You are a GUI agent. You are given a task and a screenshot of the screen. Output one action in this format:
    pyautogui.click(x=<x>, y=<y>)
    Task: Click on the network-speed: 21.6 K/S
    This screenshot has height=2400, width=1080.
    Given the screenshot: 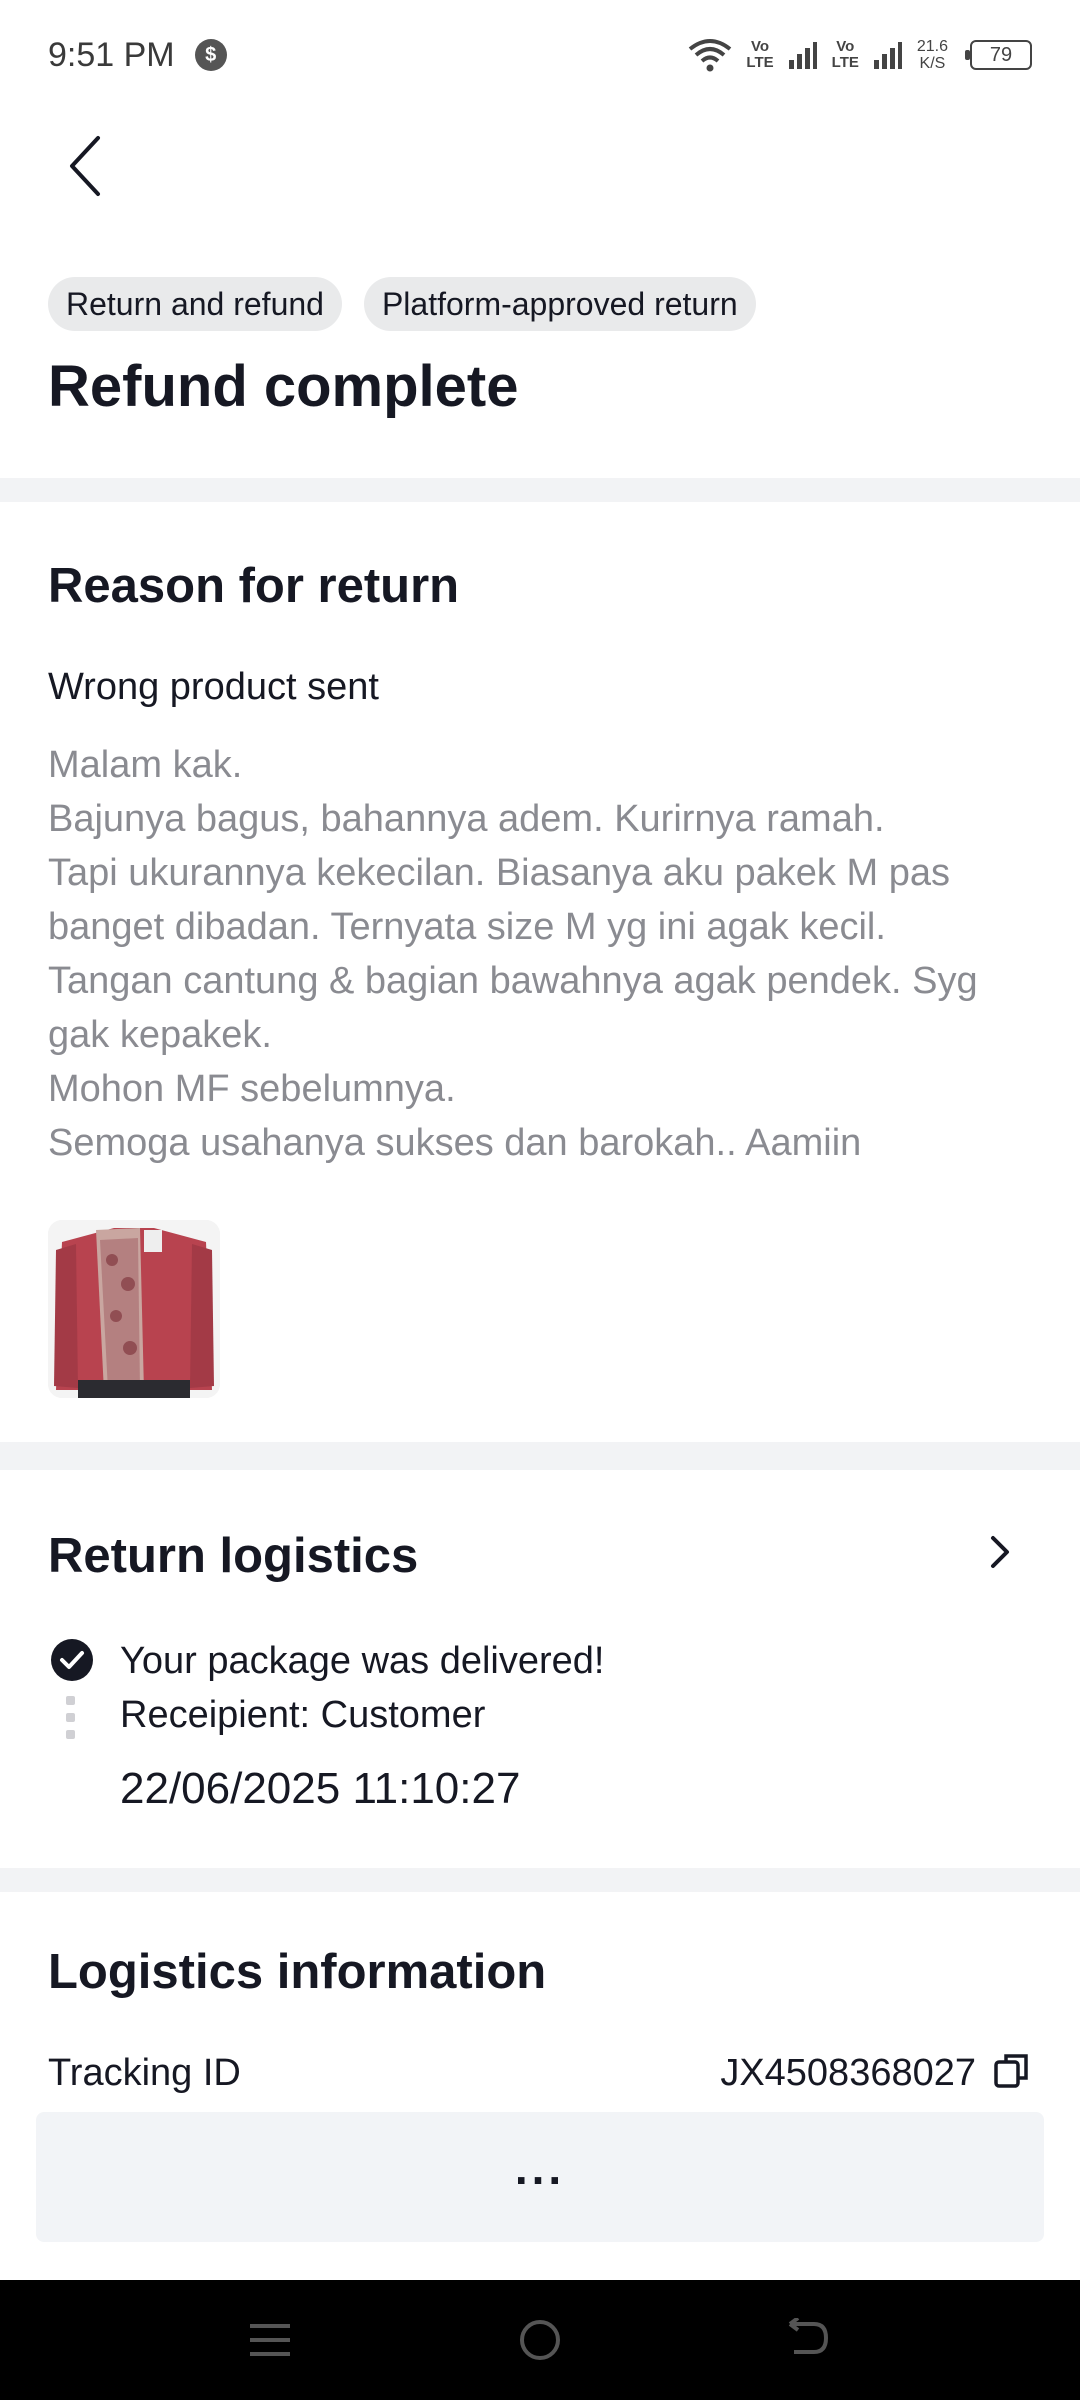 What is the action you would take?
    pyautogui.click(x=932, y=55)
    